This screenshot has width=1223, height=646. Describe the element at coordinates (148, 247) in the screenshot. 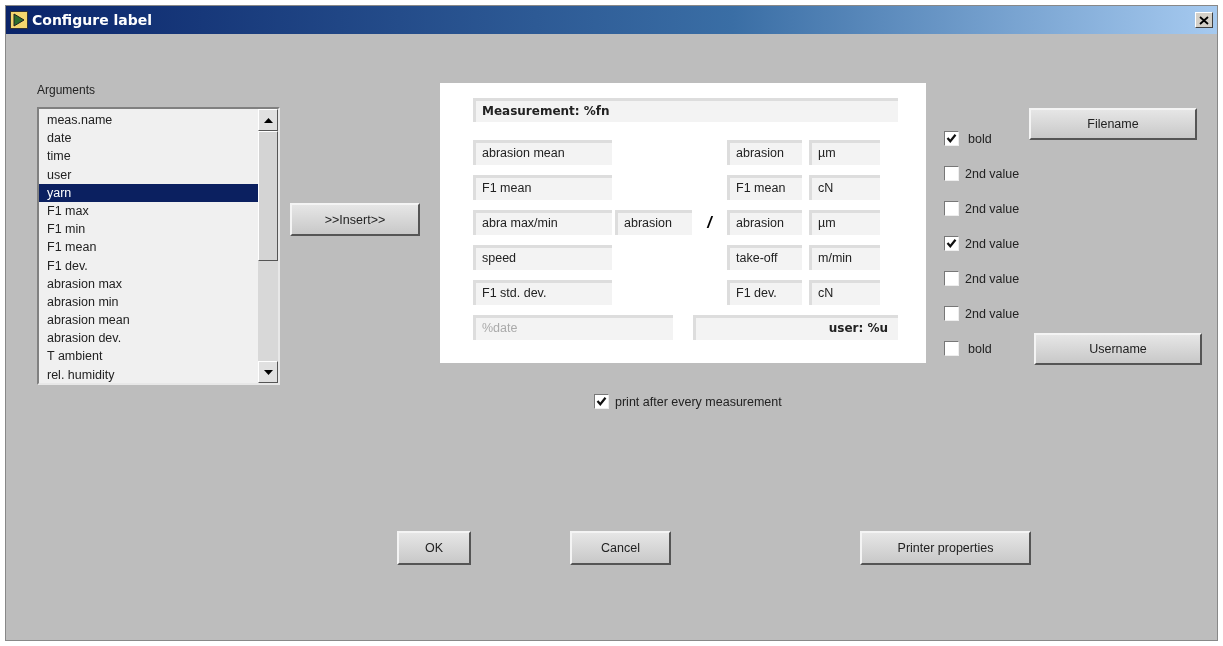

I see `list-item: F1 mean` at that location.